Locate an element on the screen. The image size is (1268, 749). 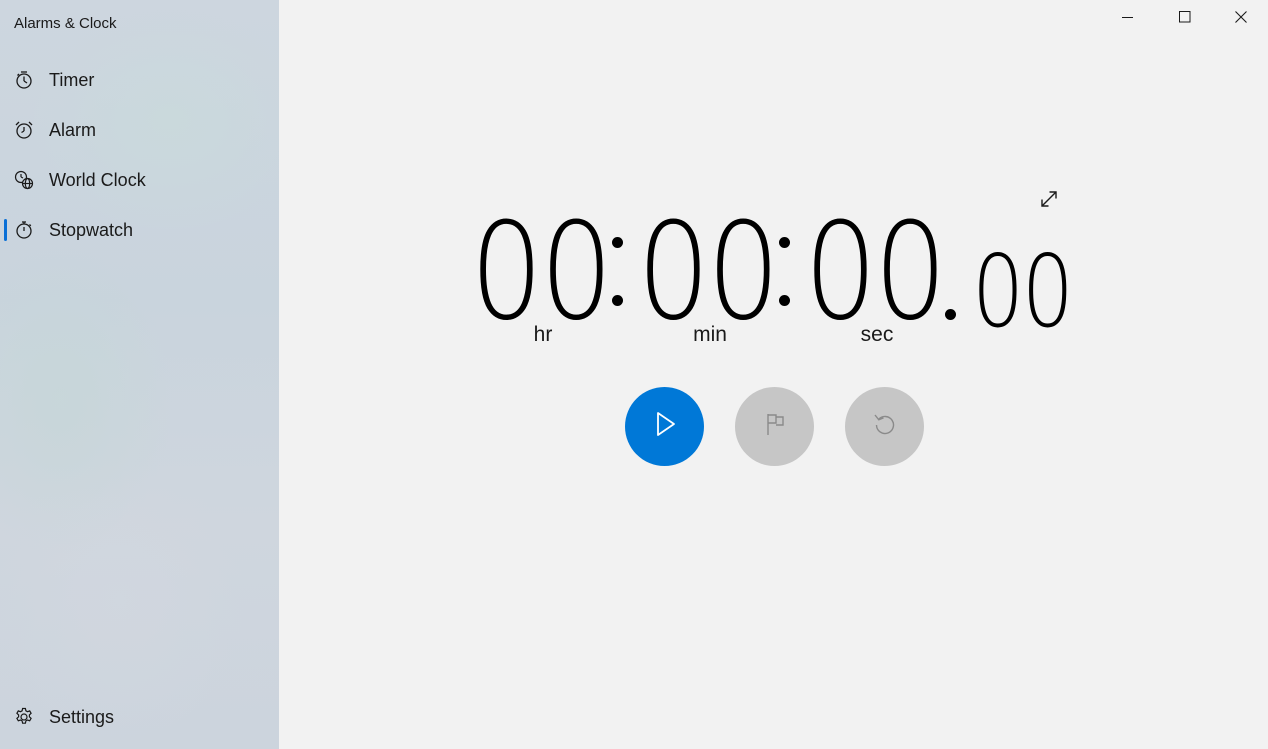
reset-button is located at coordinates (884, 426).